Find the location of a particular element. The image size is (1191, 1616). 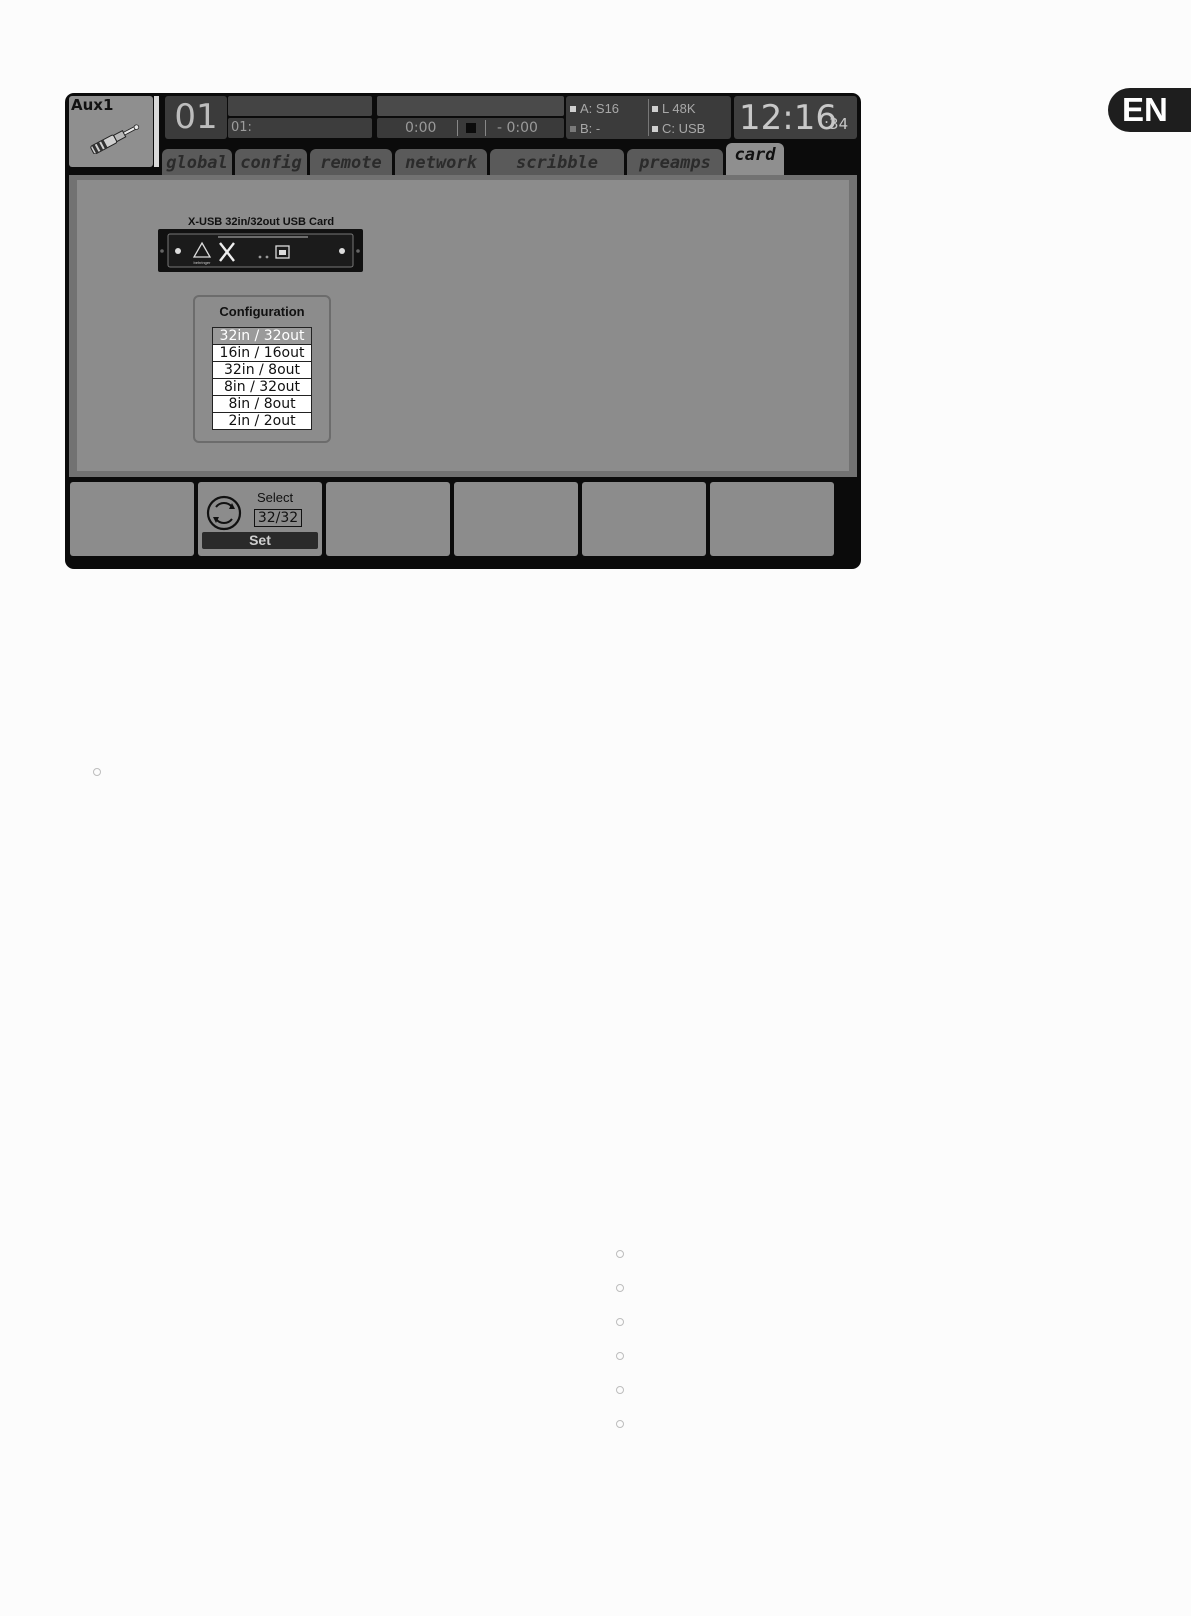

svg-text: behringer is located at coordinates (203, 262).